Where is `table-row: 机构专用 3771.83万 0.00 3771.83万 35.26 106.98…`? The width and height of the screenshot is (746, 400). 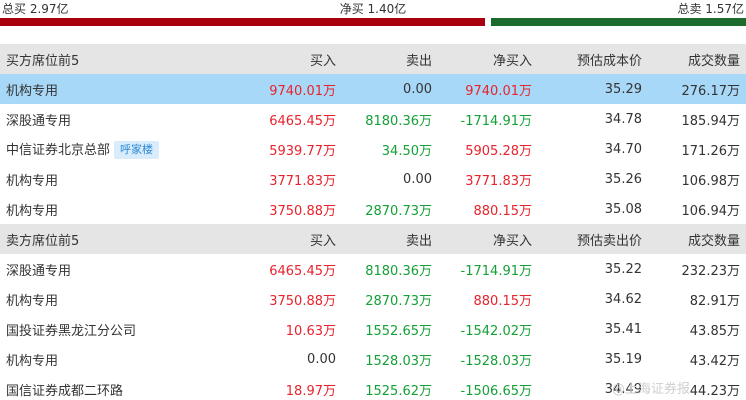 table-row: 机构专用 3771.83万 0.00 3771.83万 35.26 106.98… is located at coordinates (373, 179).